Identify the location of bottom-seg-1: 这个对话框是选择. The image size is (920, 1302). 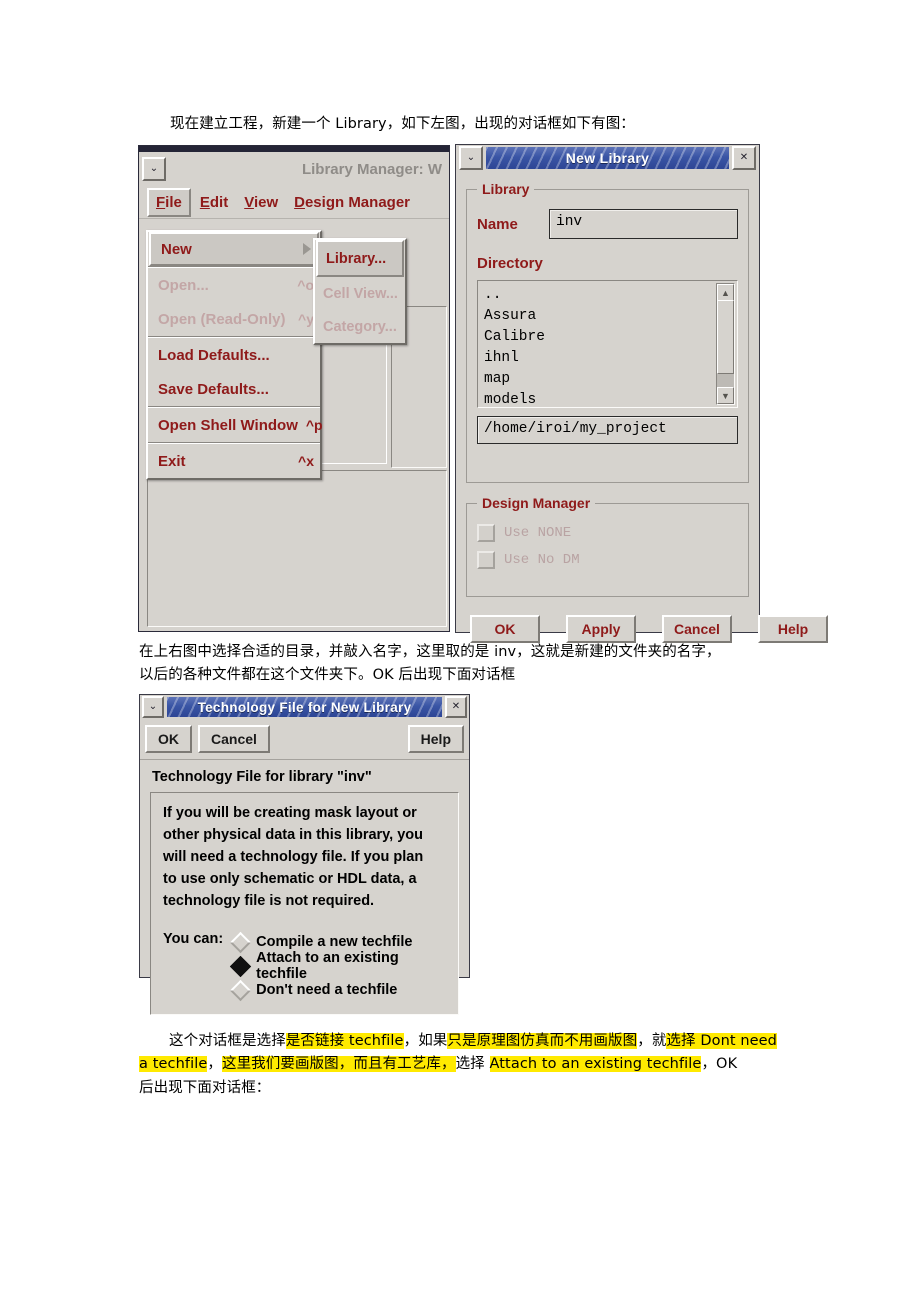
(227, 1041).